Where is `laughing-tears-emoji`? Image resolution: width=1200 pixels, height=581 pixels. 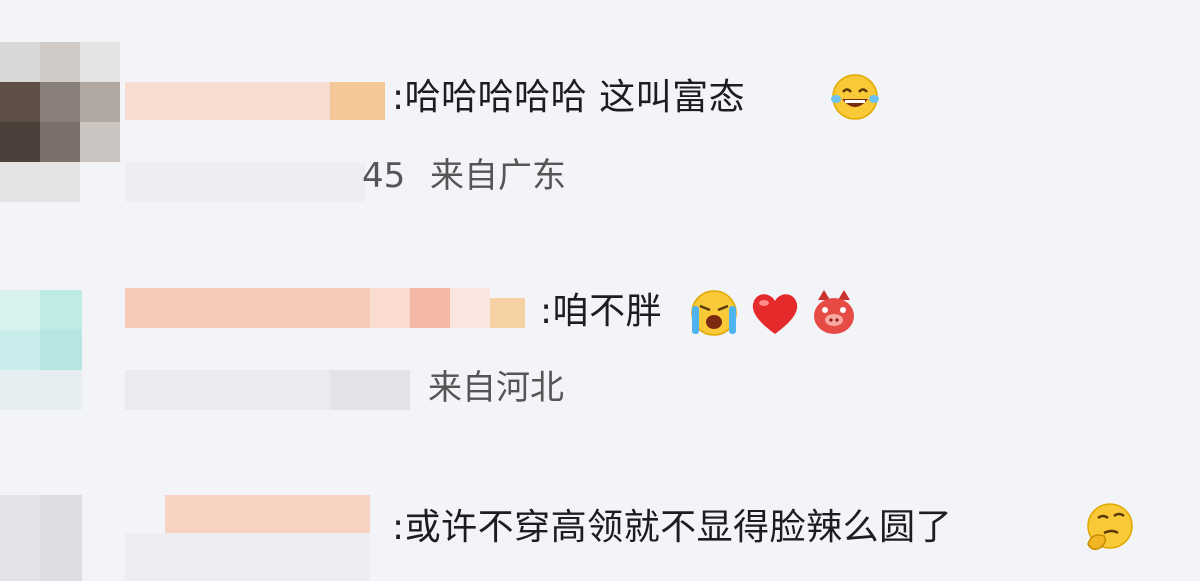 laughing-tears-emoji is located at coordinates (855, 97).